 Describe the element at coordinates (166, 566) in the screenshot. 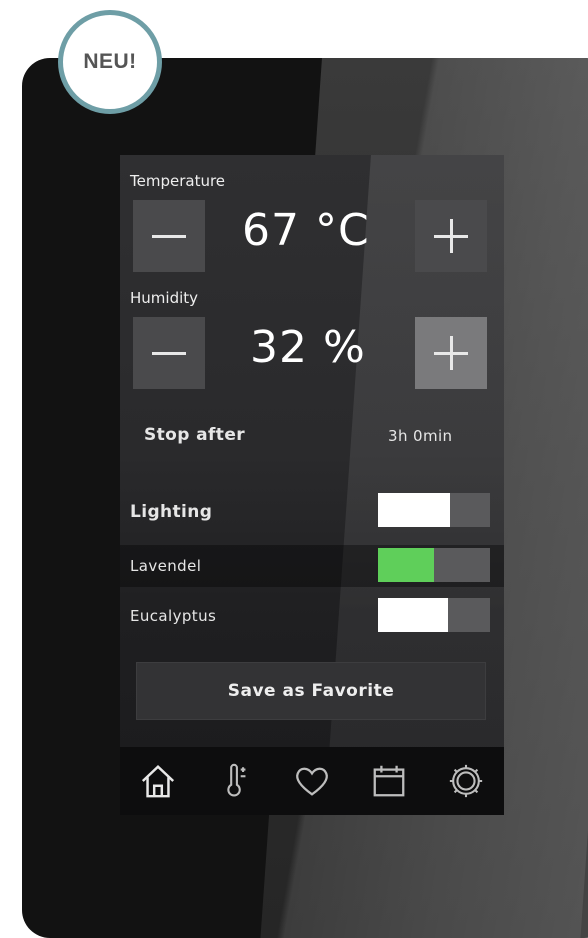

I see `lavendel-label: Lavendel` at that location.